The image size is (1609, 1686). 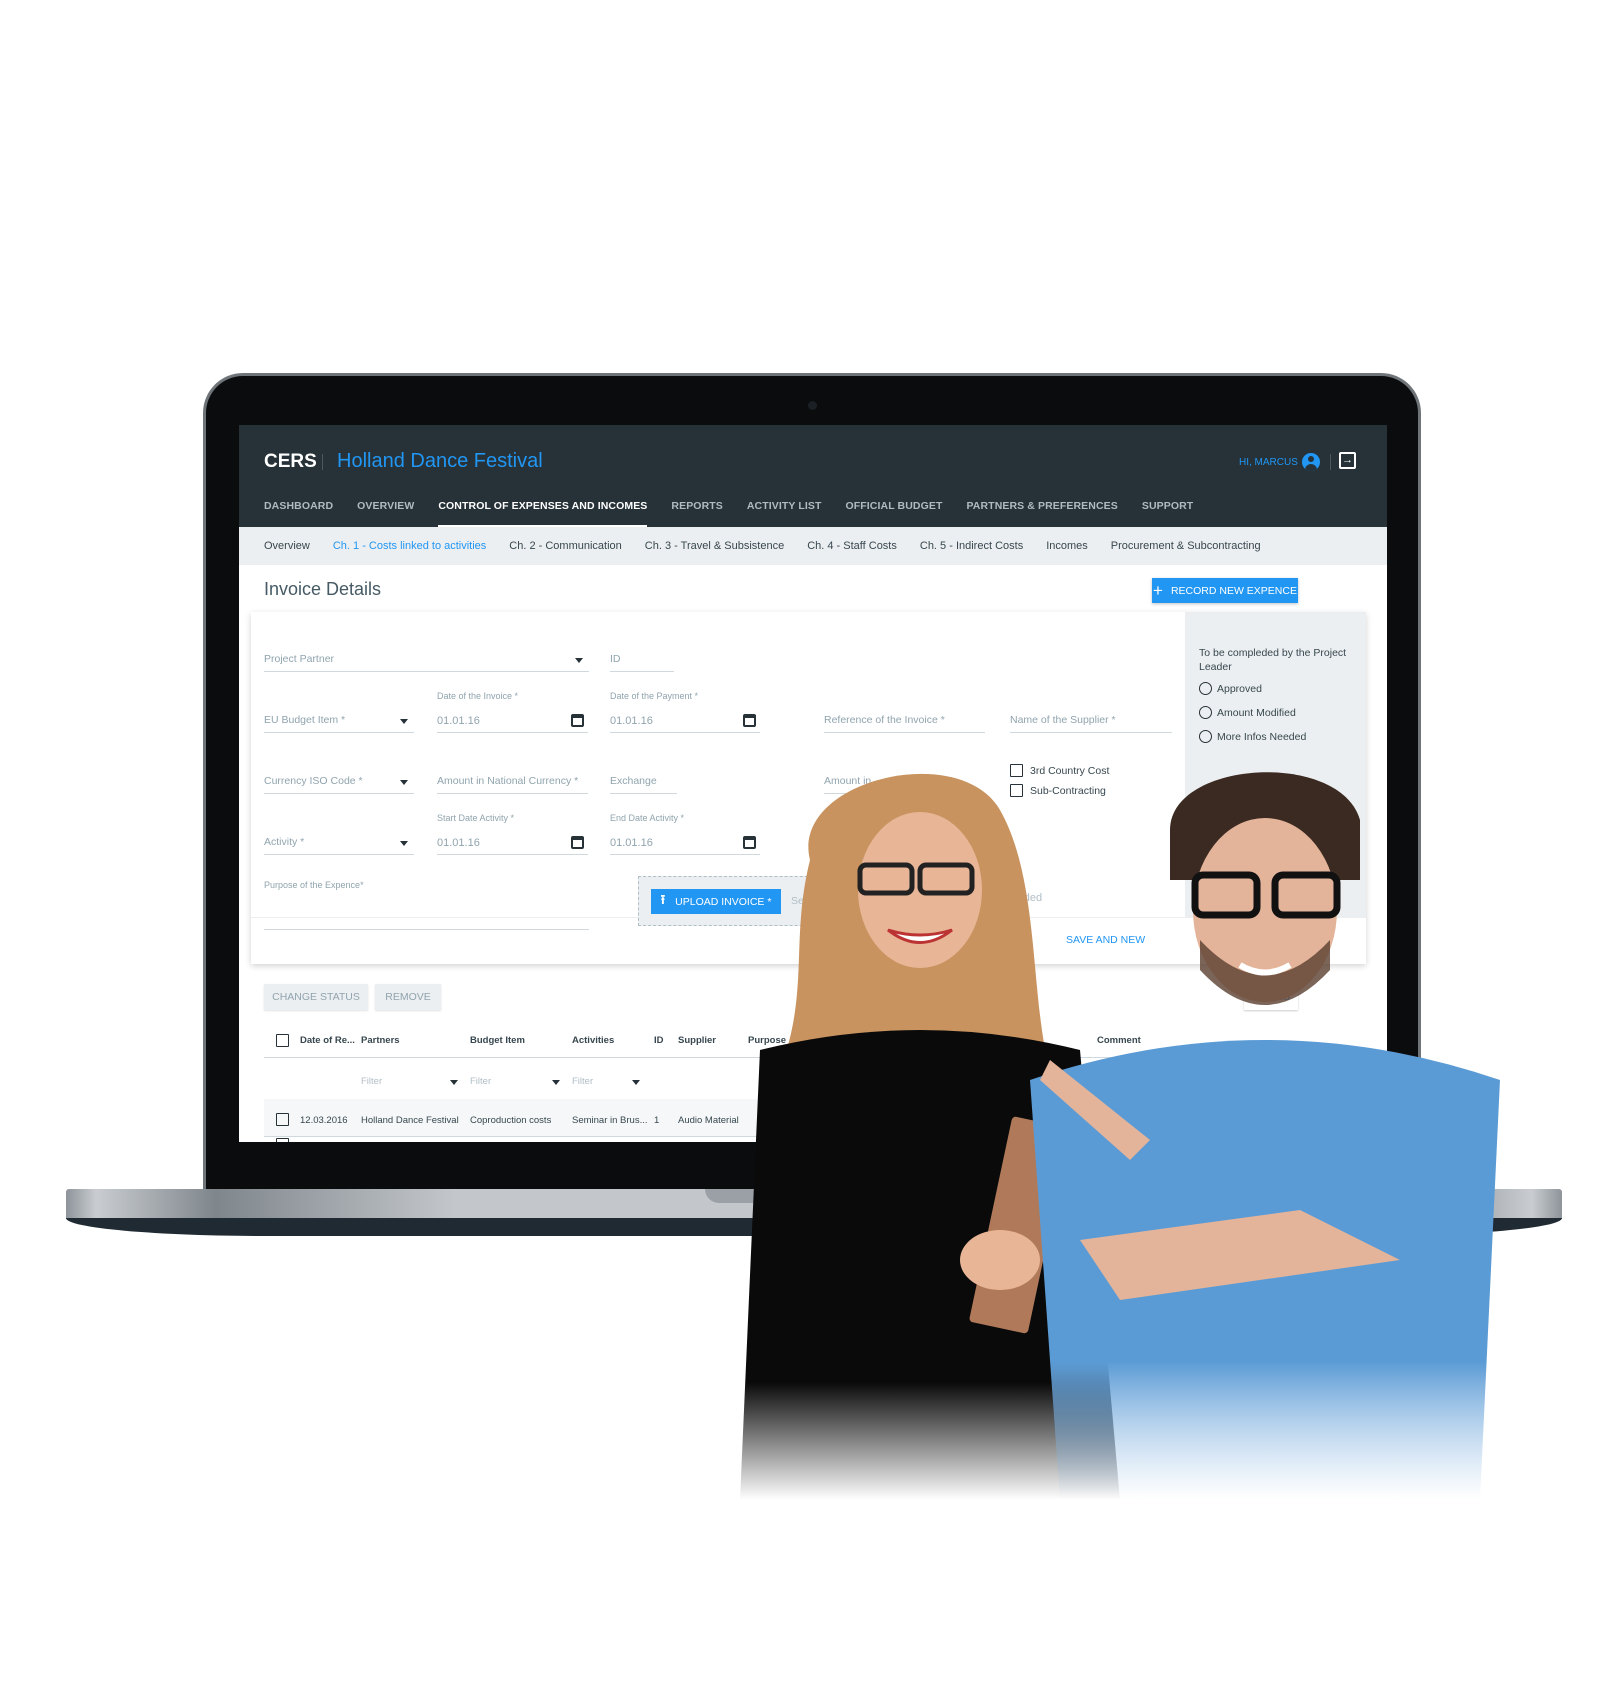 I want to click on supplier-name-label: Name of the Supplier *, so click(x=1063, y=720).